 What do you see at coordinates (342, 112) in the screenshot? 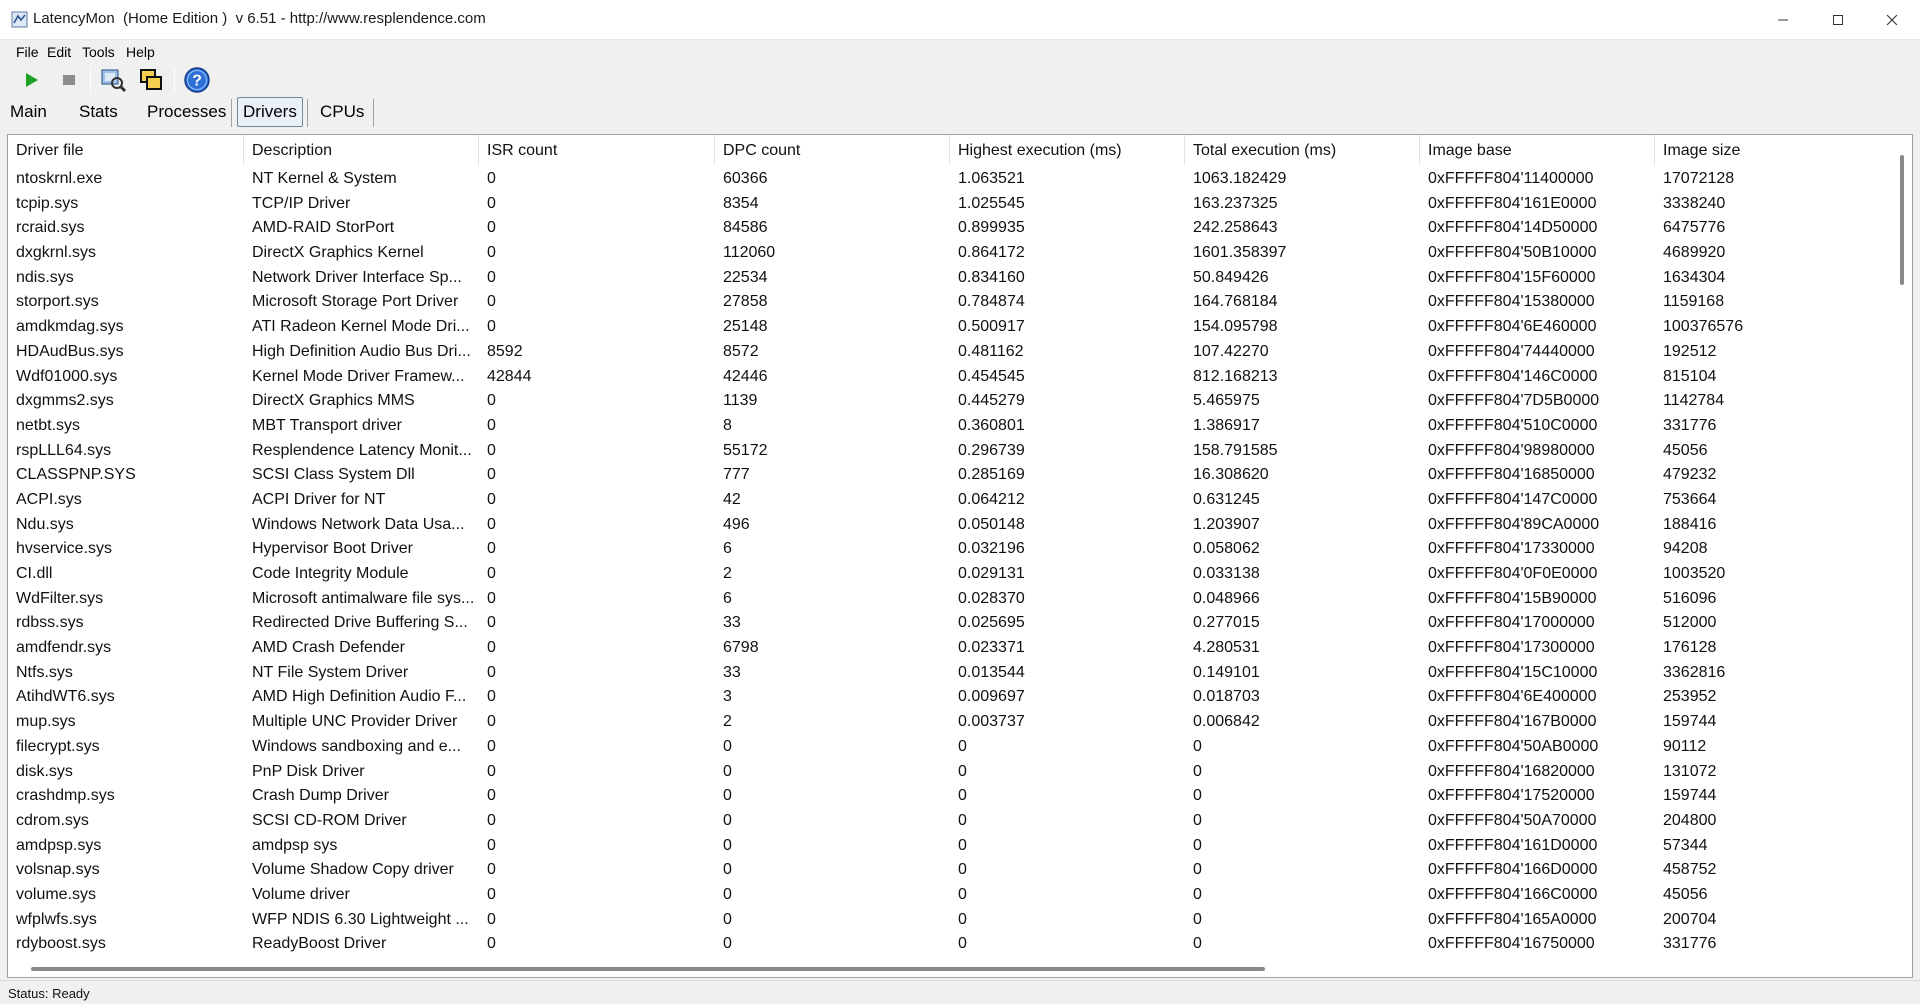
I see `tab-cpus: CPUs` at bounding box center [342, 112].